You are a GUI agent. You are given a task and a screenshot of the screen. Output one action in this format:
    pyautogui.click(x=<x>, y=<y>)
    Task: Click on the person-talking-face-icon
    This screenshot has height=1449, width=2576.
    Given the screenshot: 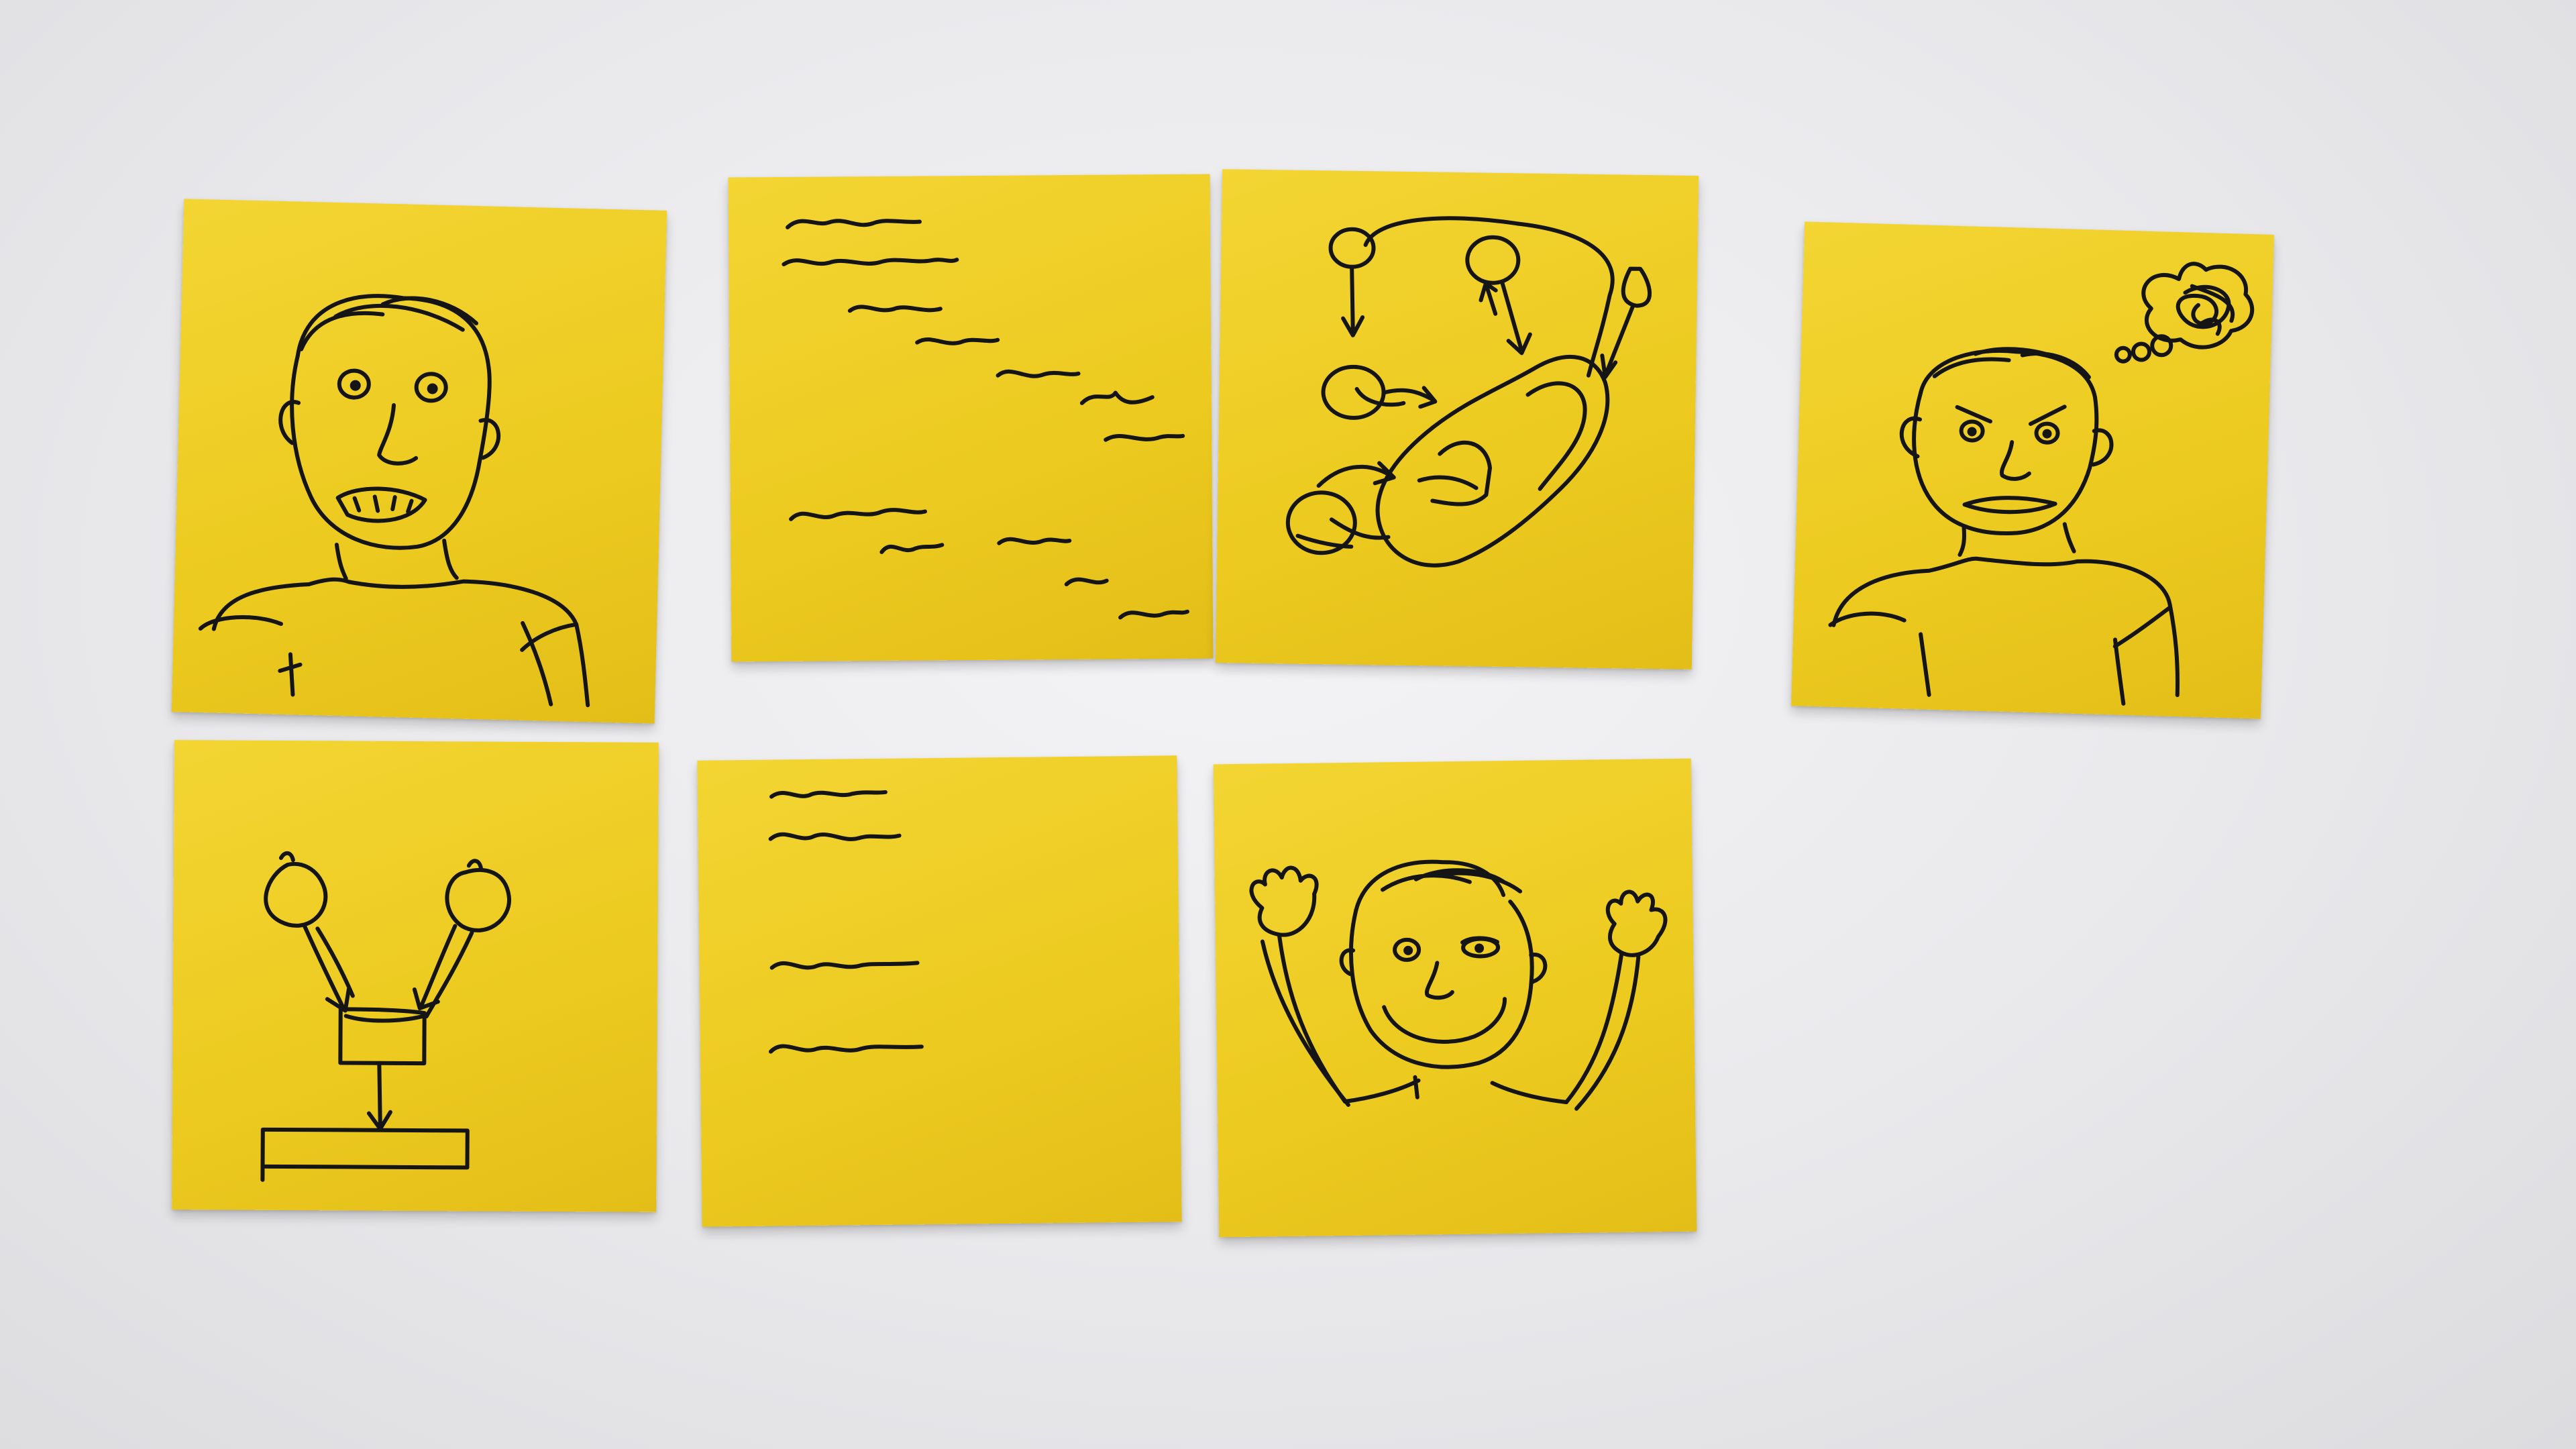 What is the action you would take?
    pyautogui.click(x=394, y=501)
    